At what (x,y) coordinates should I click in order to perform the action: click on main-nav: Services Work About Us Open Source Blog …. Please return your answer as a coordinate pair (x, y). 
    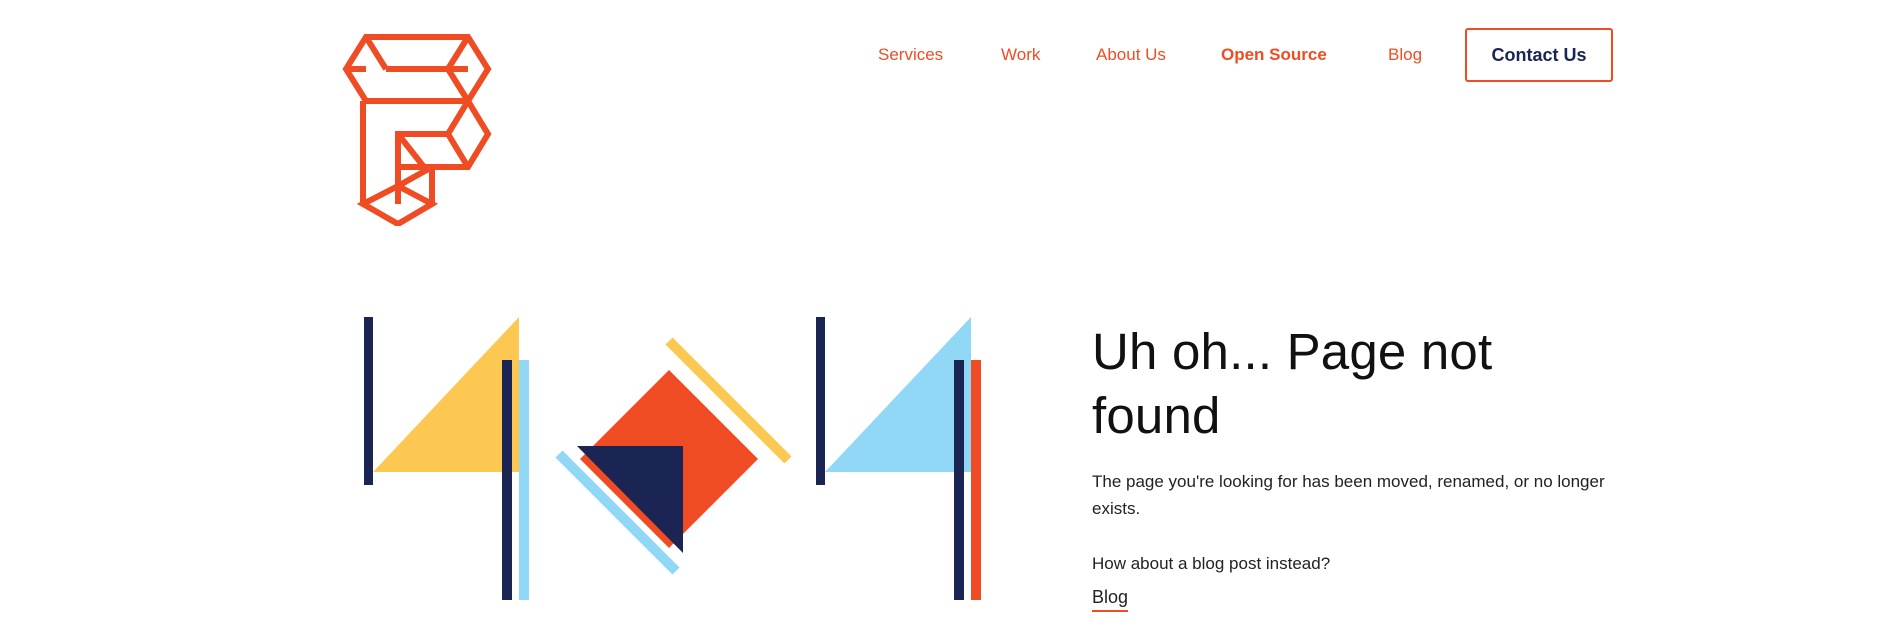
    Looking at the image, I should click on (952, 56).